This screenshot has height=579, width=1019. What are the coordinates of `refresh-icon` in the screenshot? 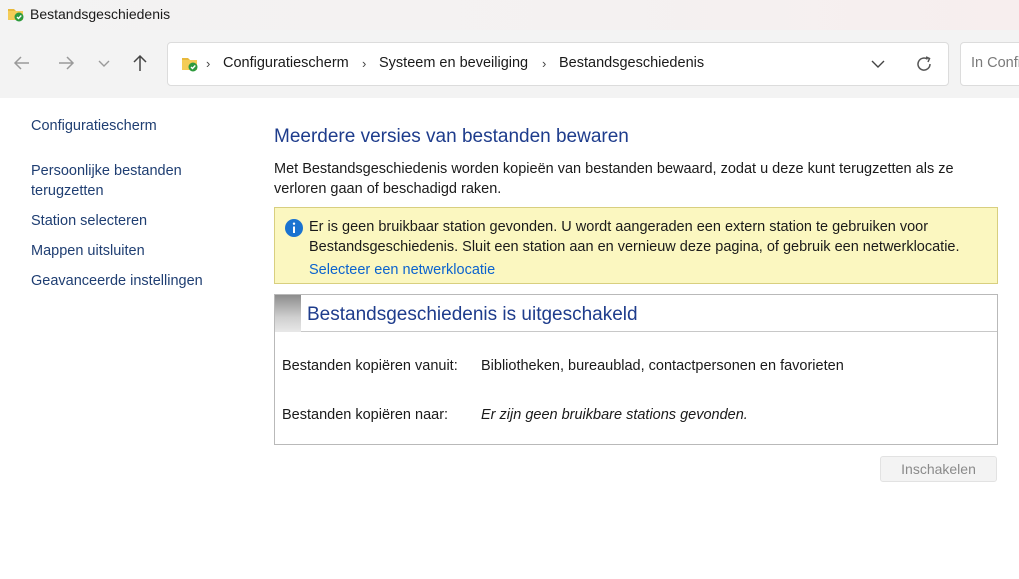 It's located at (924, 65).